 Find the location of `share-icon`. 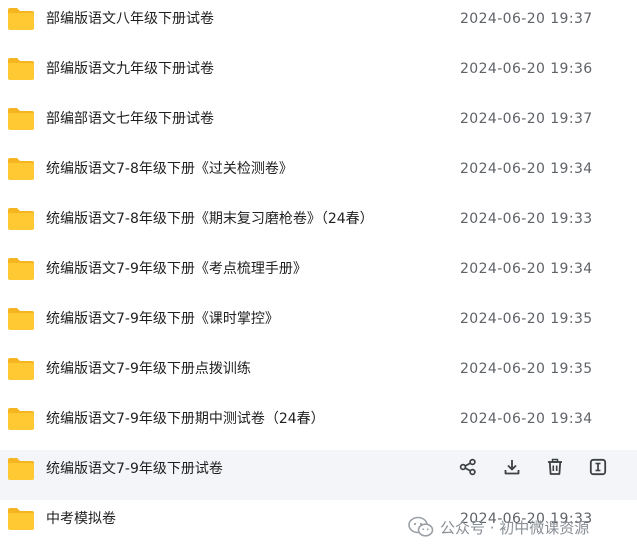

share-icon is located at coordinates (468, 469).